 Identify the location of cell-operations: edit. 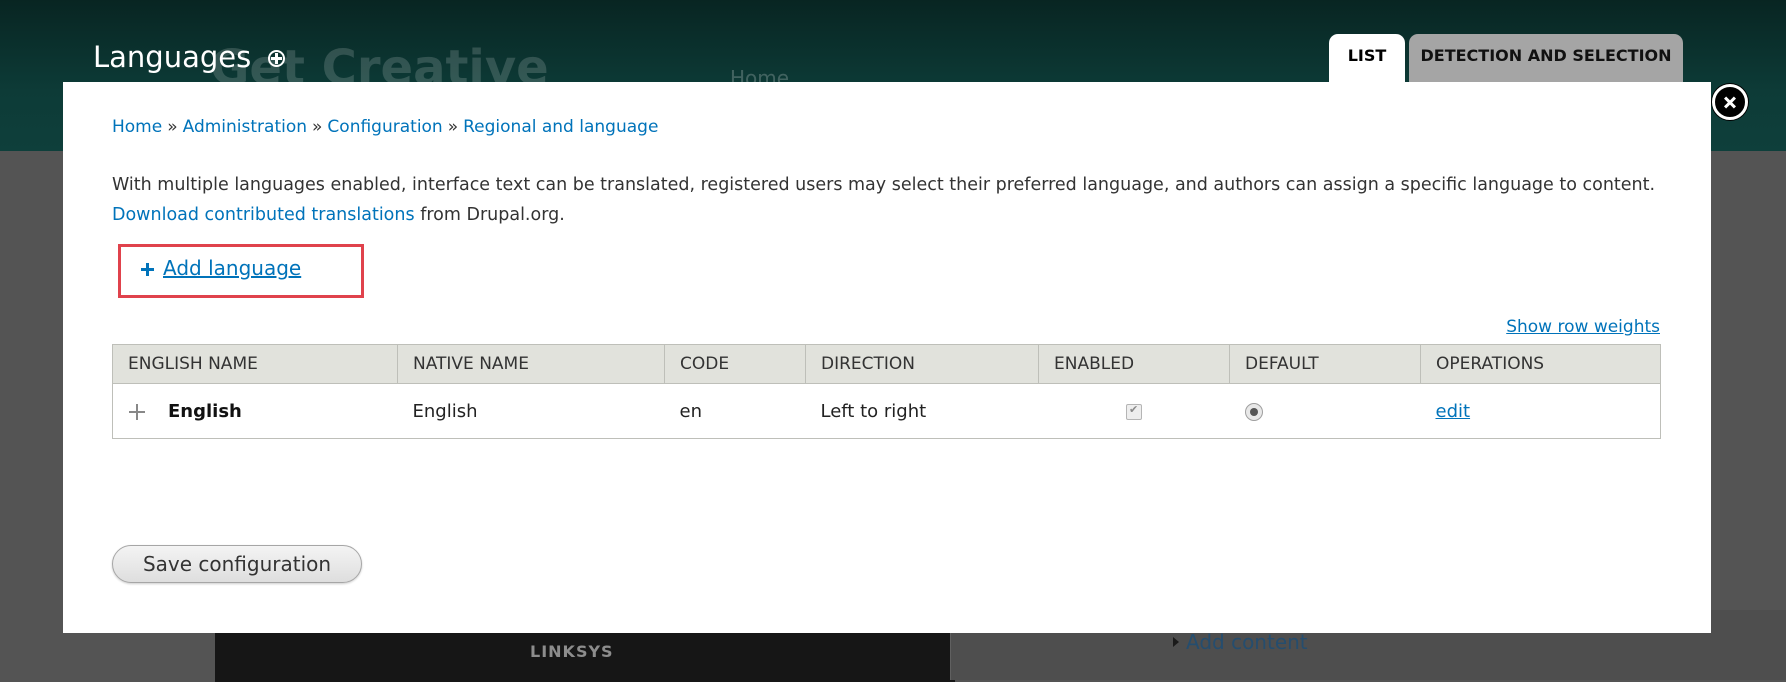
(1541, 411).